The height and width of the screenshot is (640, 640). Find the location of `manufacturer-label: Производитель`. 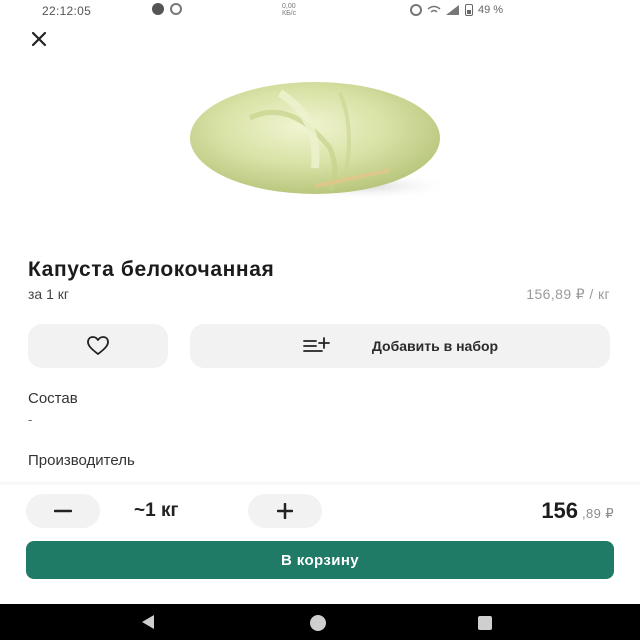

manufacturer-label: Производитель is located at coordinates (81, 460).